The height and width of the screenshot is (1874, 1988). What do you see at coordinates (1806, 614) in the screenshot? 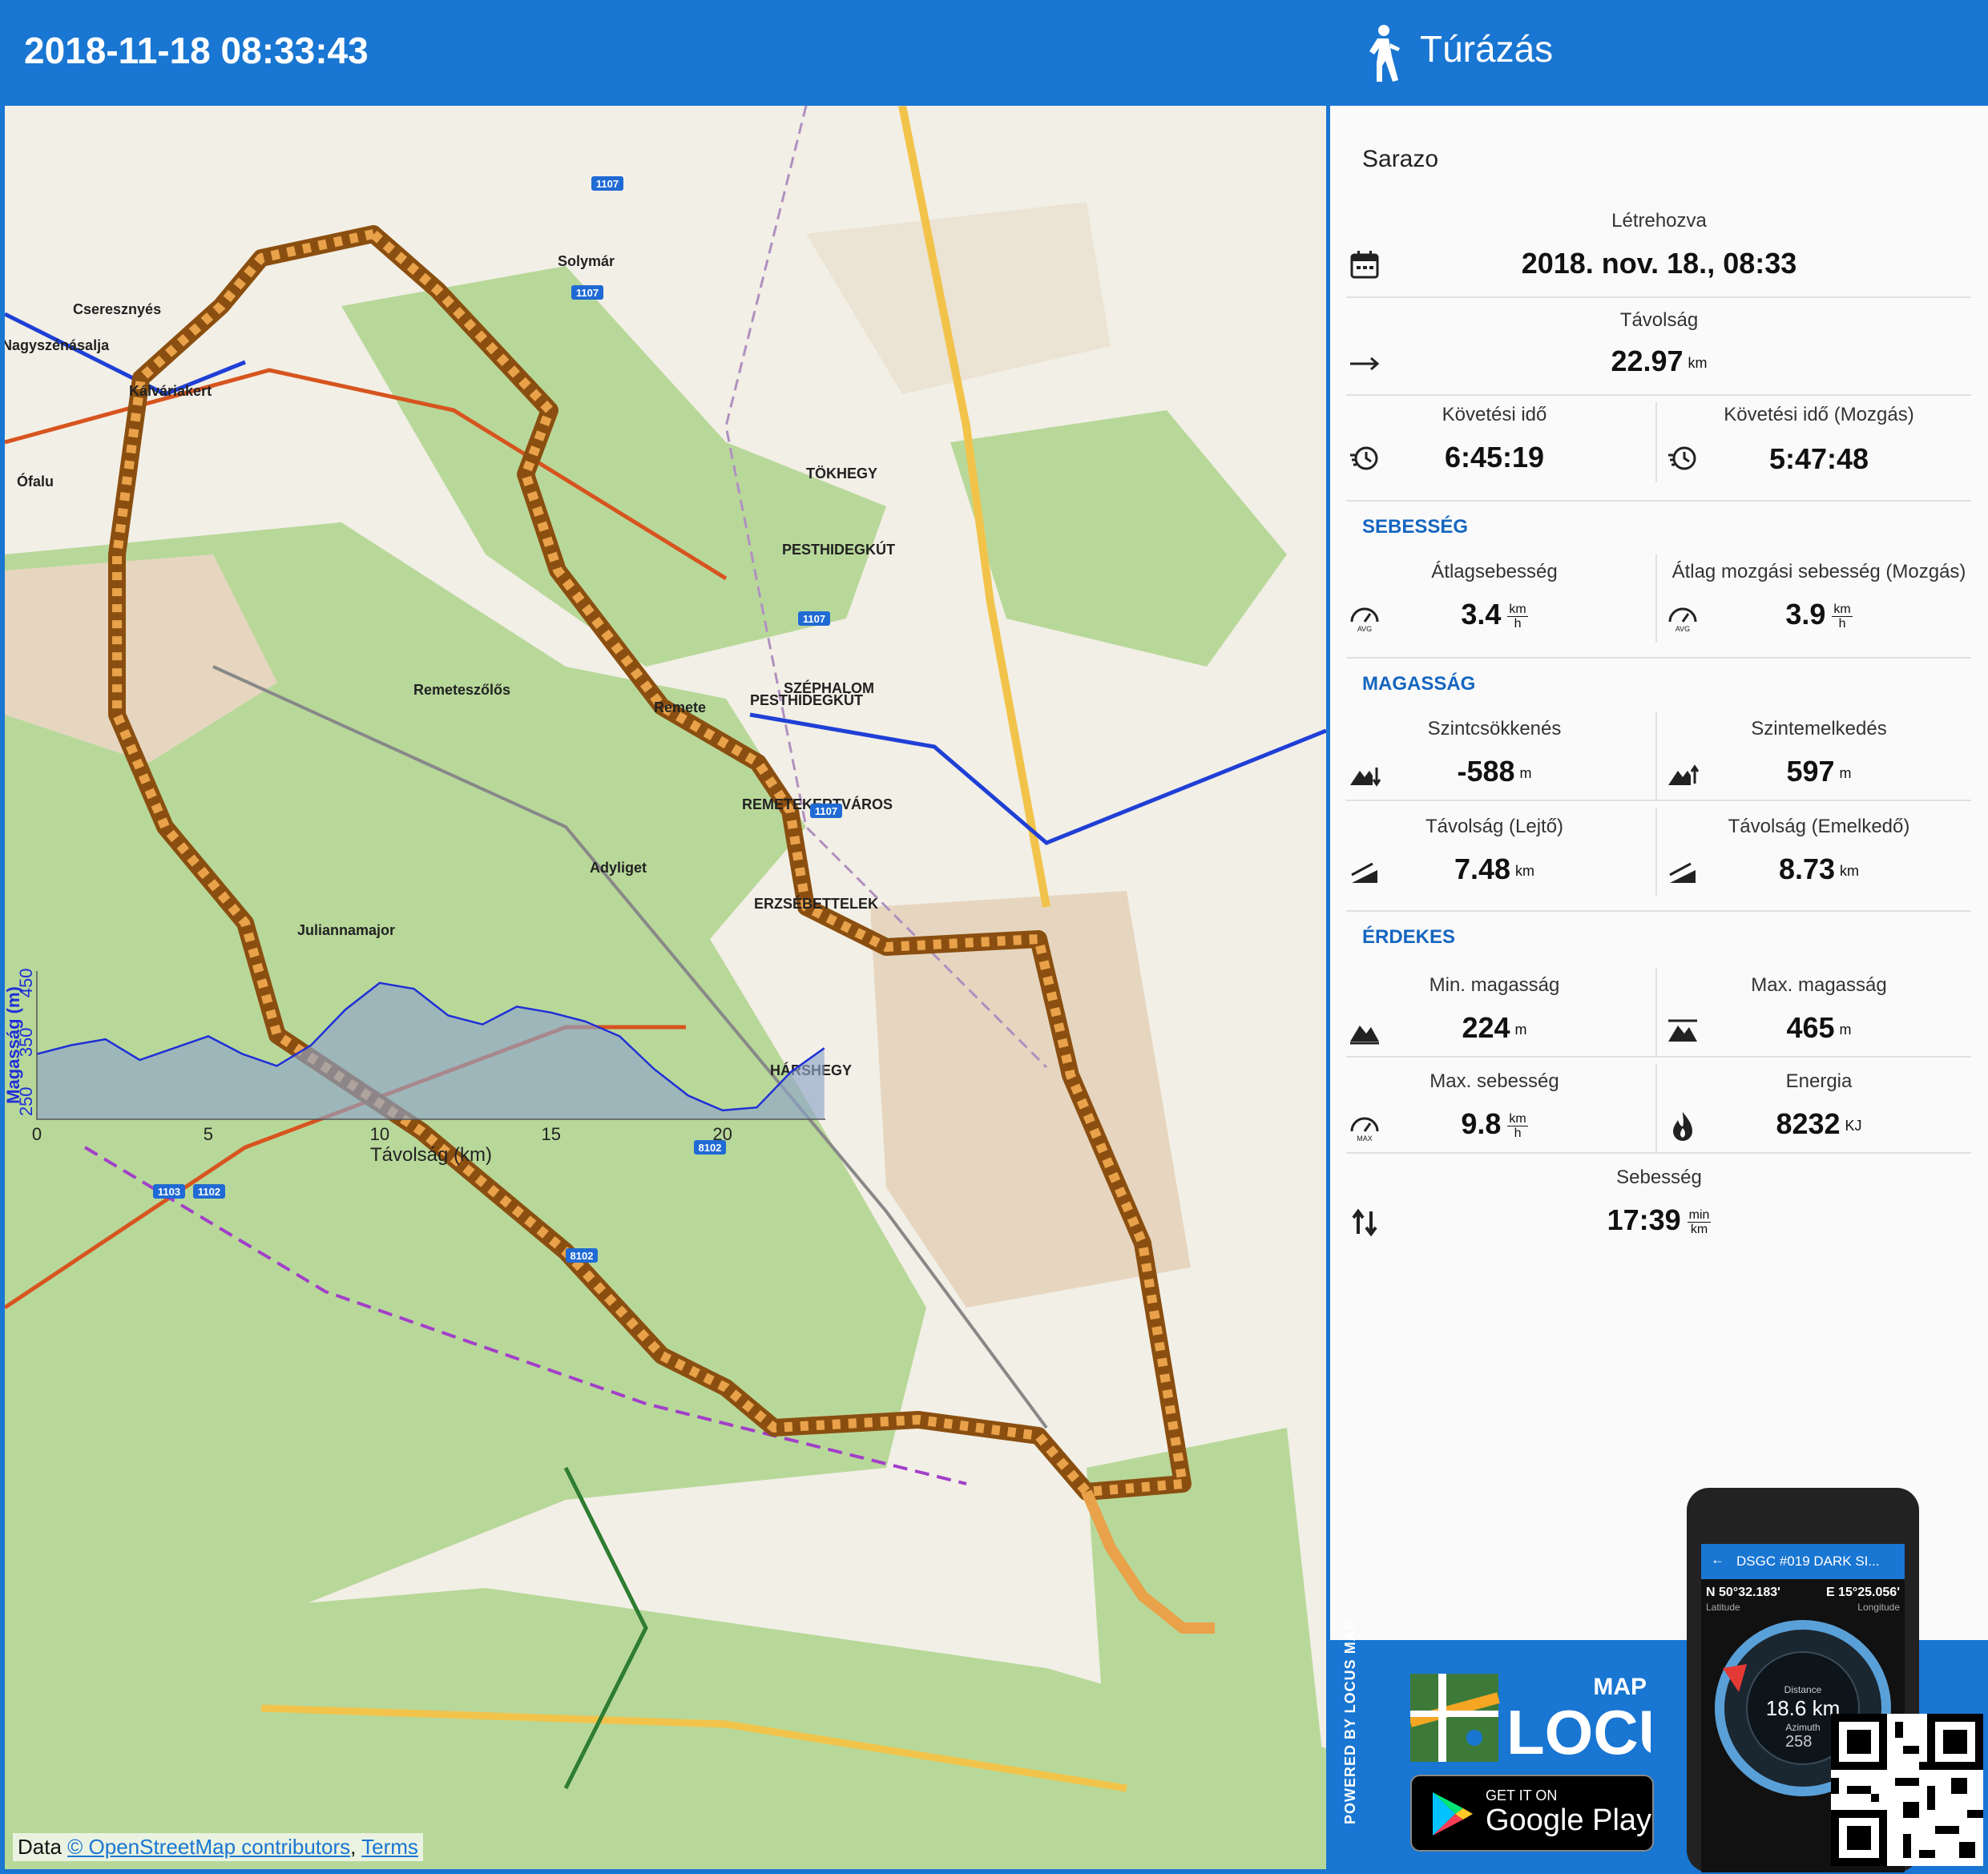
I see `avg-moving-speed-number: 3.9` at bounding box center [1806, 614].